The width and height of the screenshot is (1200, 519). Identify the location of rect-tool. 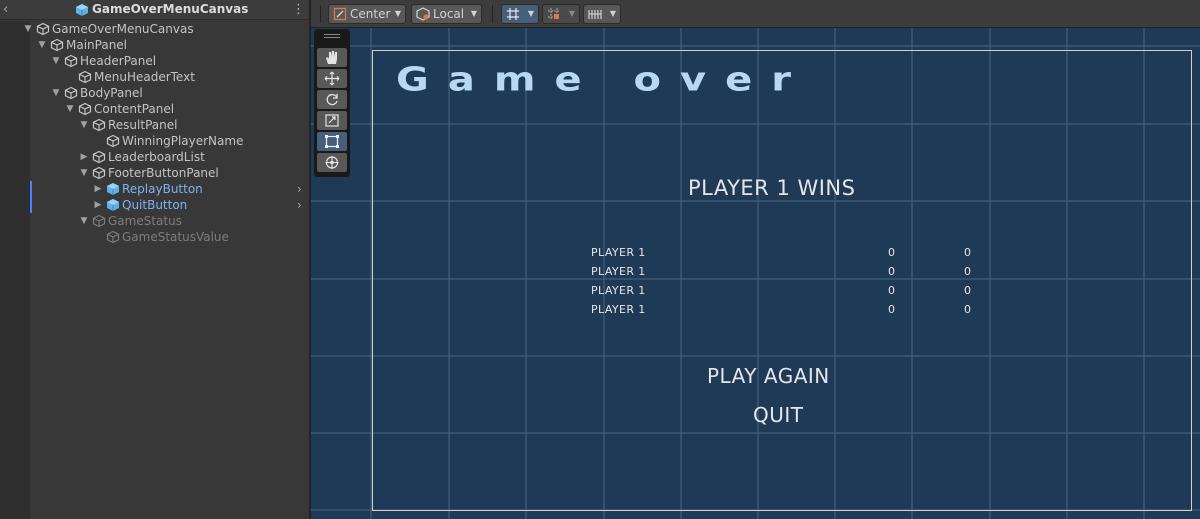
(332, 141).